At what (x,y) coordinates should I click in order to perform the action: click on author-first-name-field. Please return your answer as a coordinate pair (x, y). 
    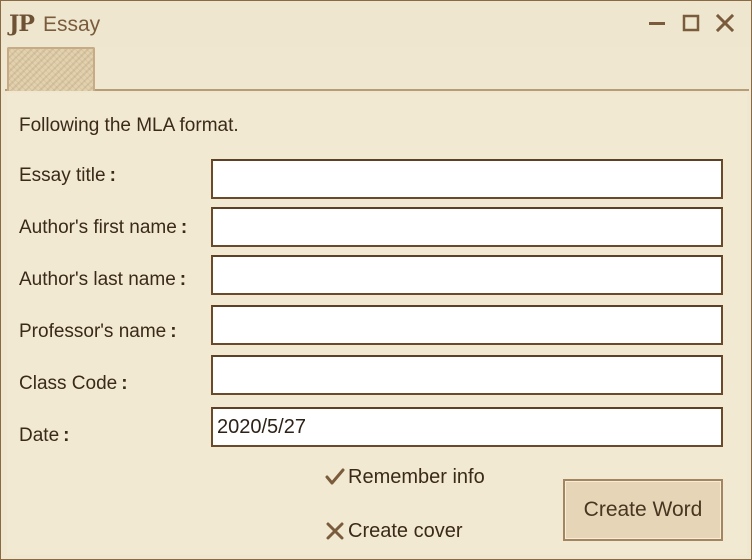
    Looking at the image, I should click on (467, 227).